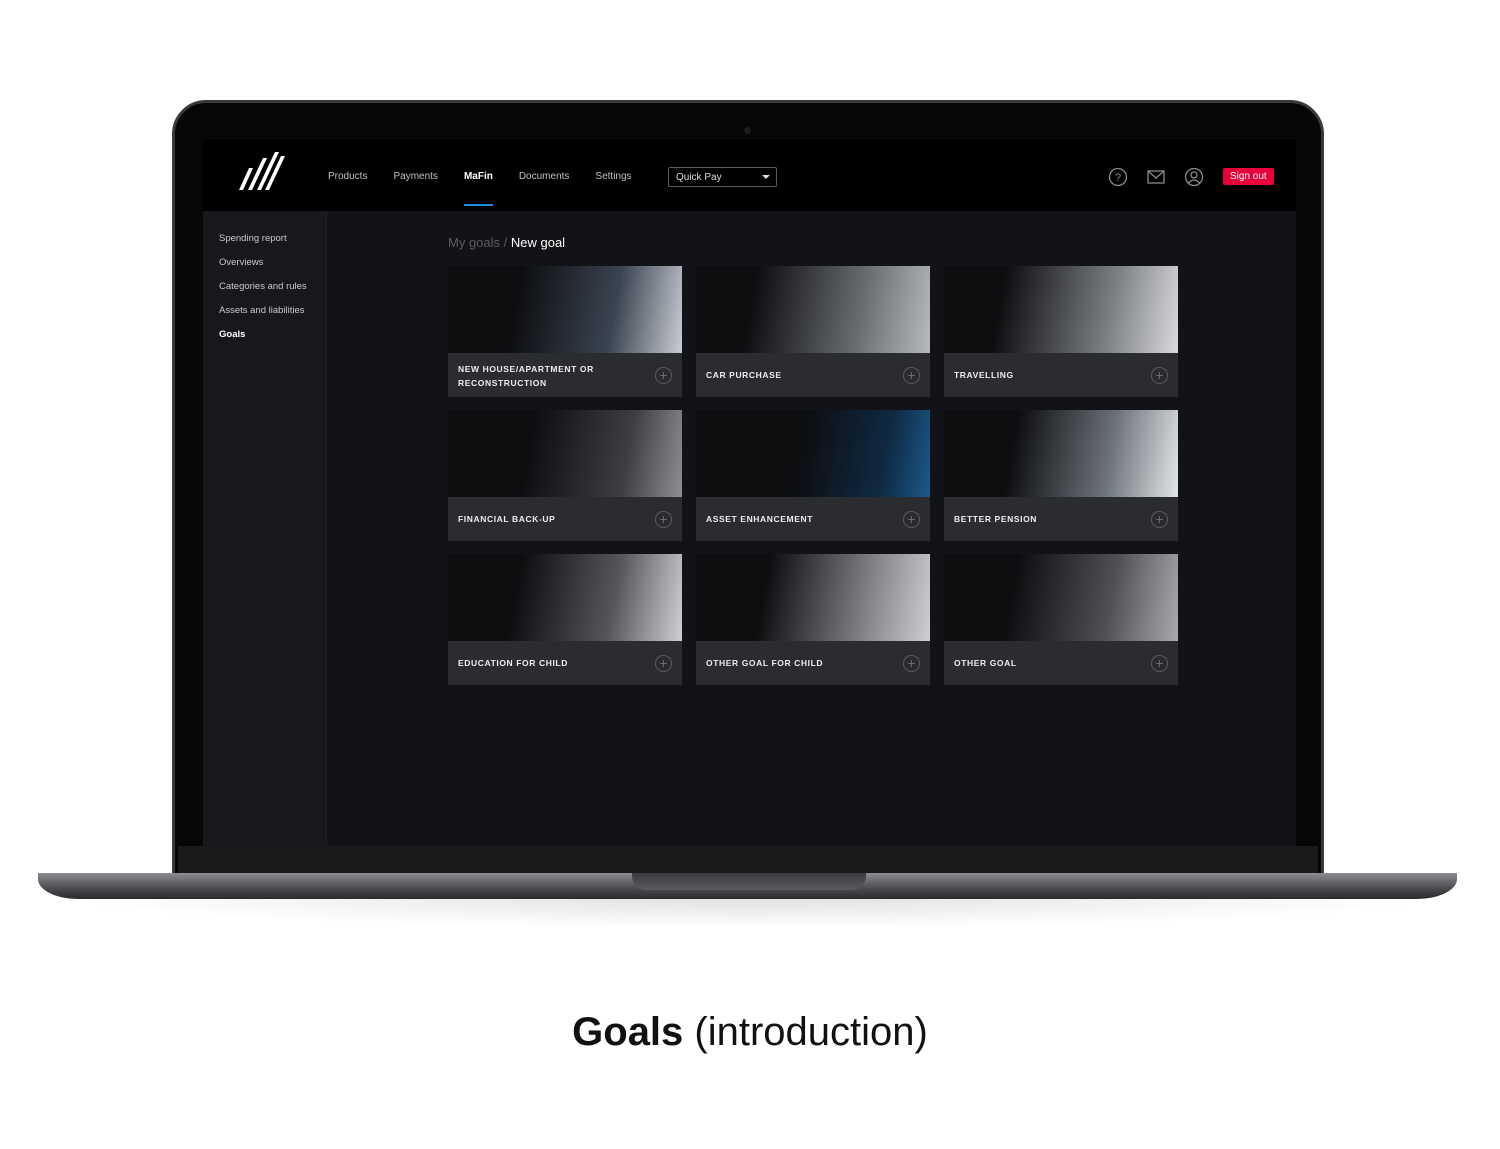 This screenshot has height=1149, width=1500. I want to click on caption: Goals (introduction), so click(750, 1032).